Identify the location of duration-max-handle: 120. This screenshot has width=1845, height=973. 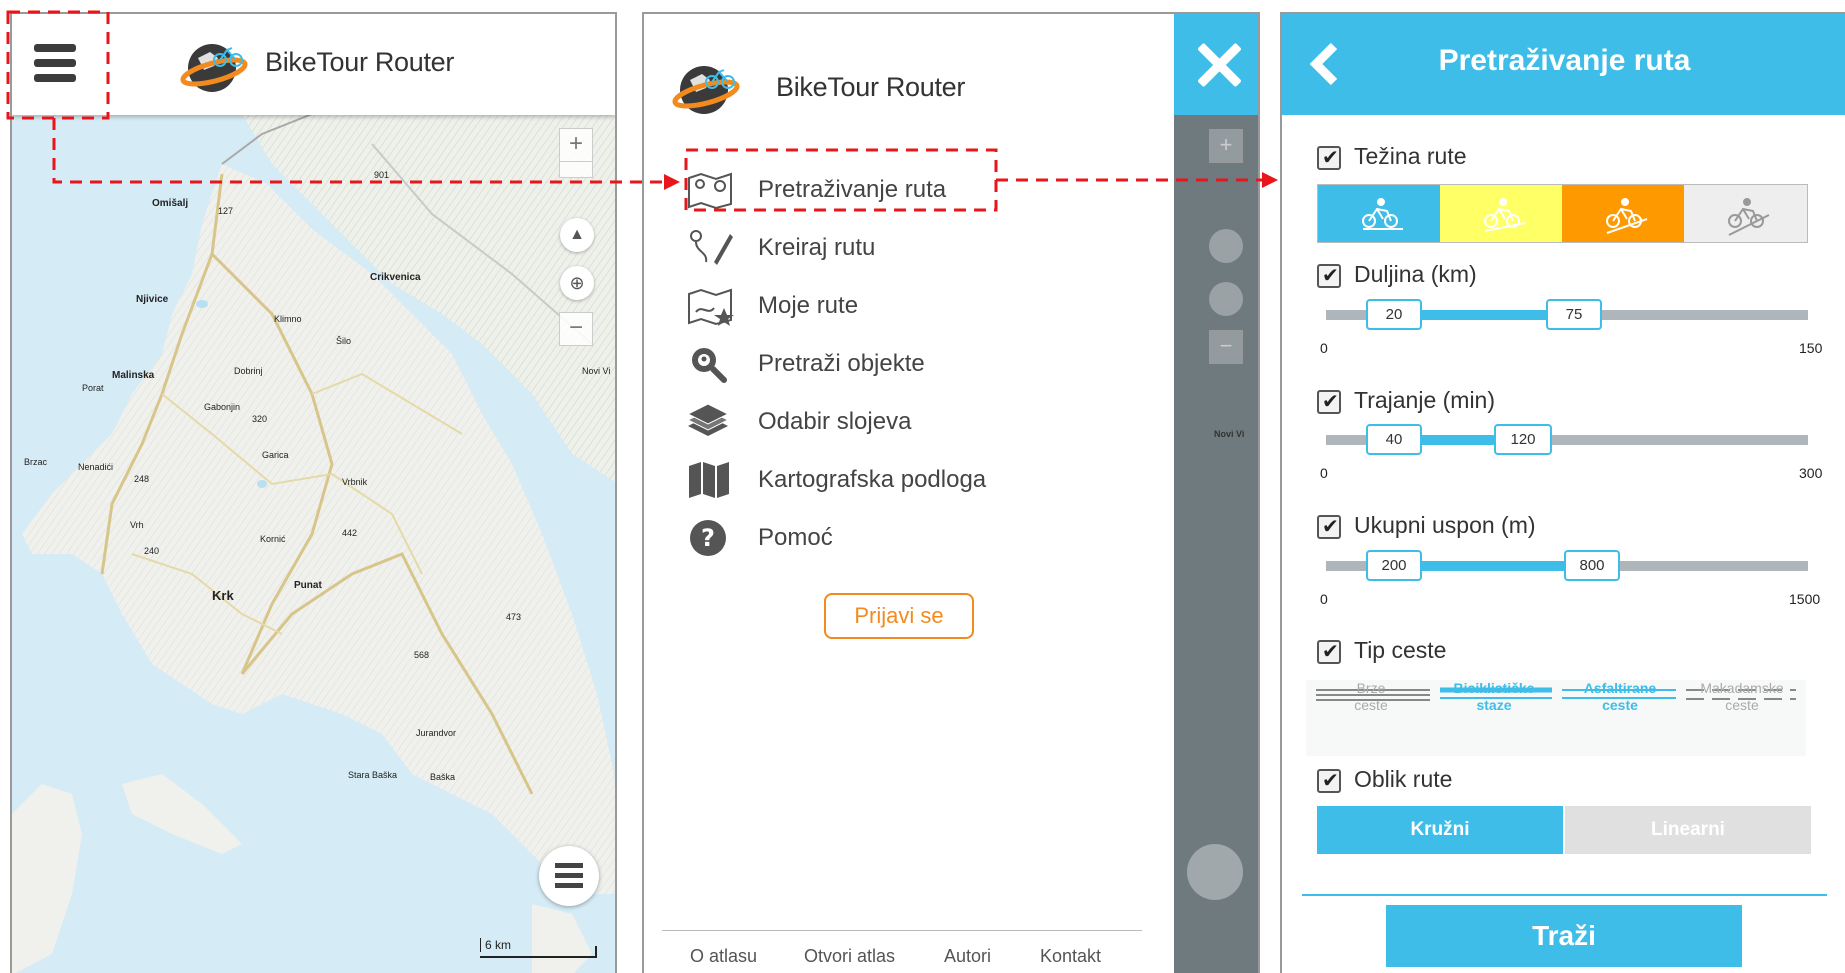
(1523, 439).